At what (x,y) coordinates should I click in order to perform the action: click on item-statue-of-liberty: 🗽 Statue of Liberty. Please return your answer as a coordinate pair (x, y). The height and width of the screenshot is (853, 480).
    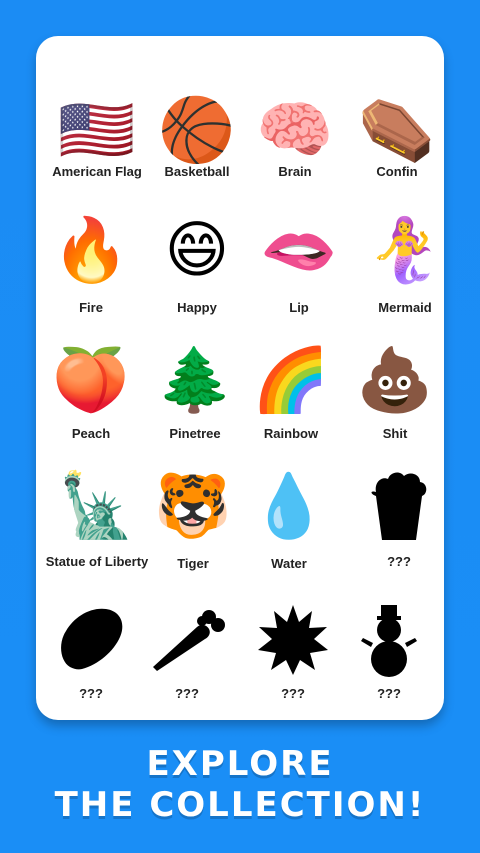
    Looking at the image, I should click on (97, 524).